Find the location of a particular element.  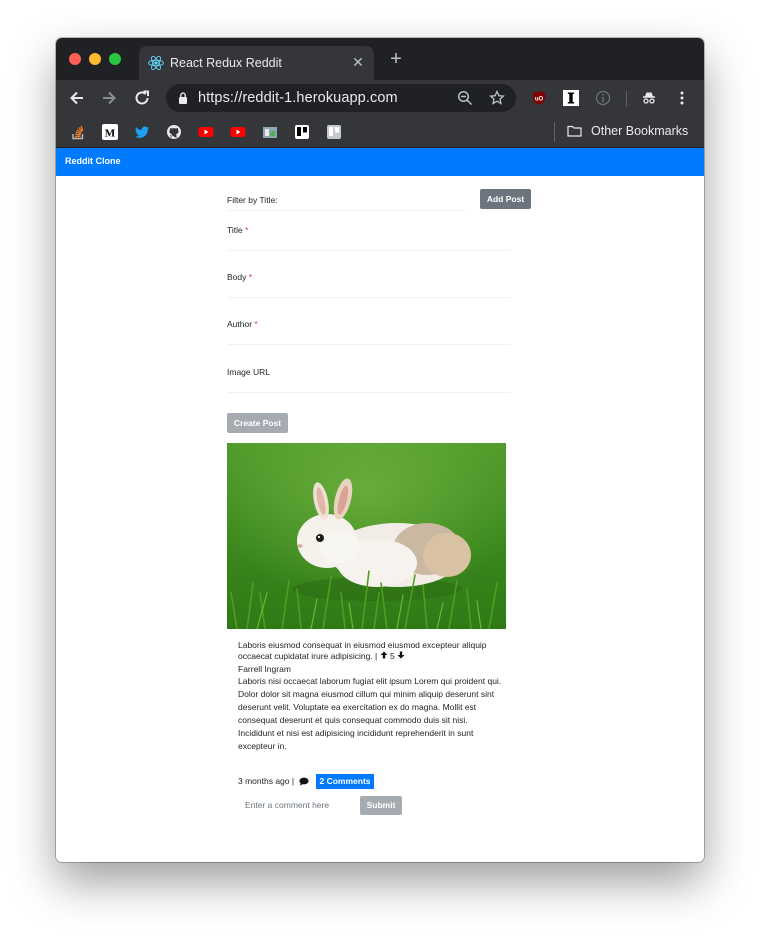

vote-count: 5 is located at coordinates (392, 655).